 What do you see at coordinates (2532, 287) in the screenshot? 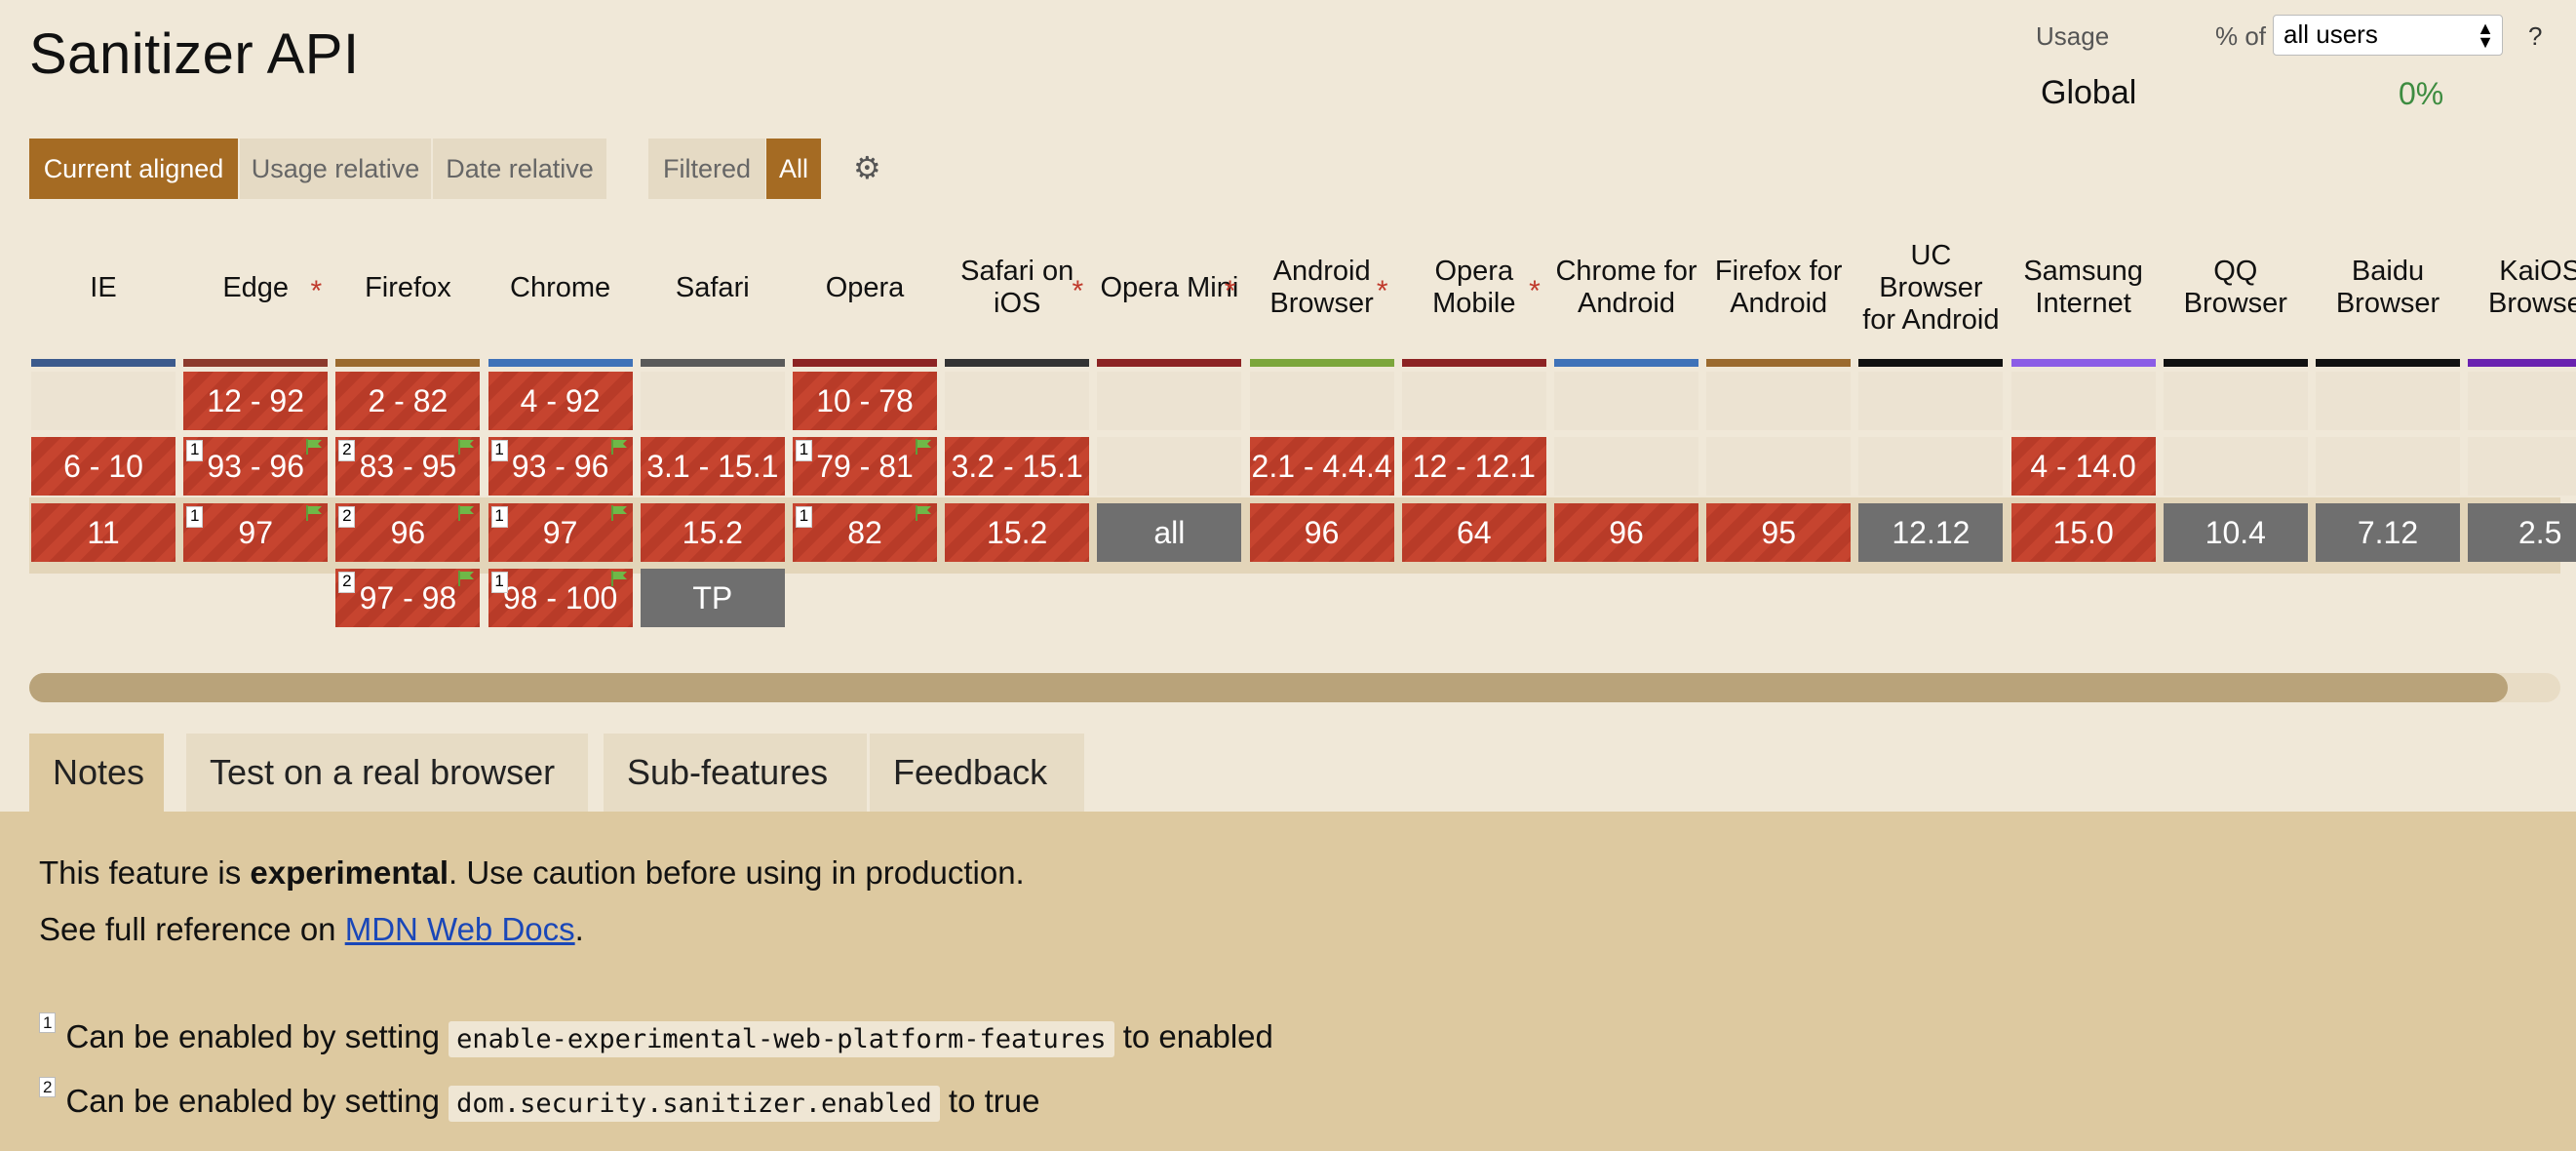
I see `browser-name: KaiOS Browser` at bounding box center [2532, 287].